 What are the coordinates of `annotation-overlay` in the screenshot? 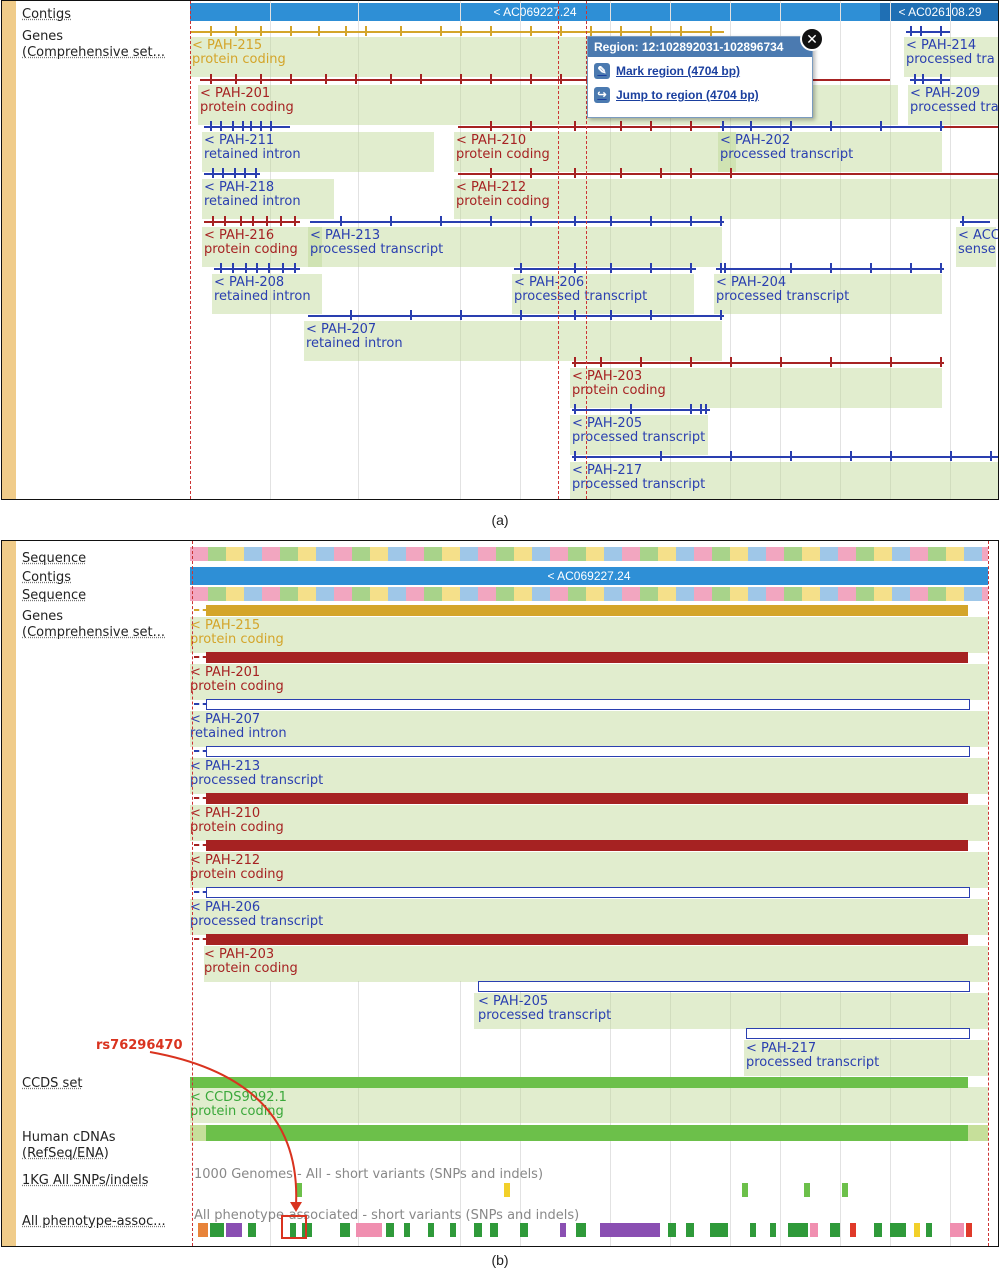 It's located at (228, 1145).